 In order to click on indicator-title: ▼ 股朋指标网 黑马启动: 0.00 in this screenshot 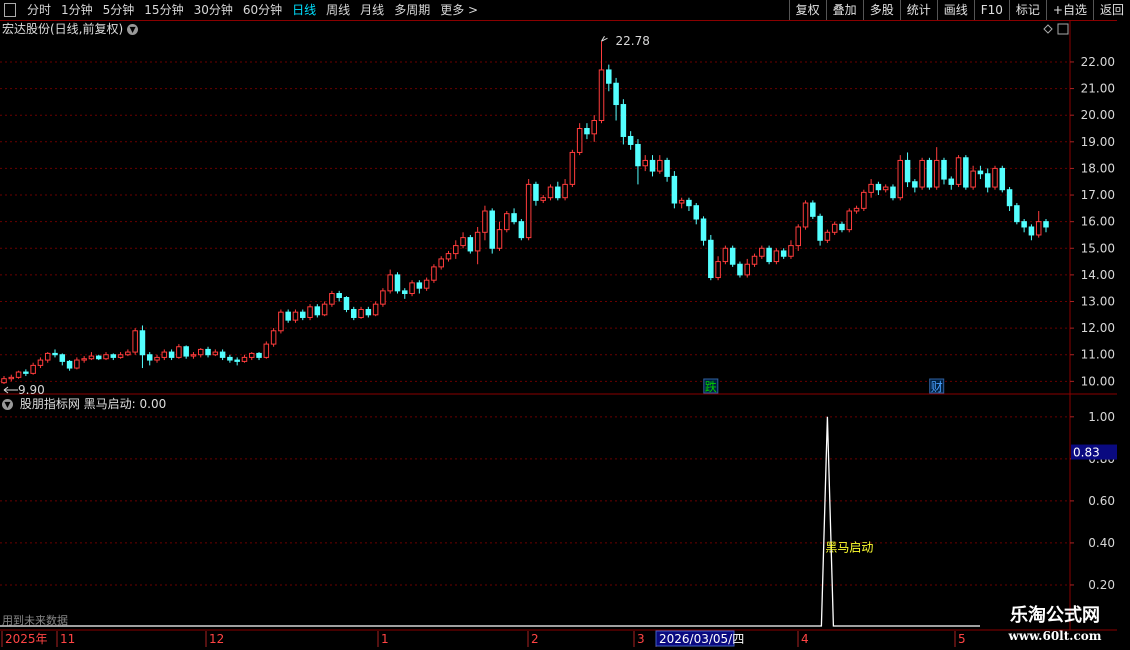, I will do `click(84, 404)`.